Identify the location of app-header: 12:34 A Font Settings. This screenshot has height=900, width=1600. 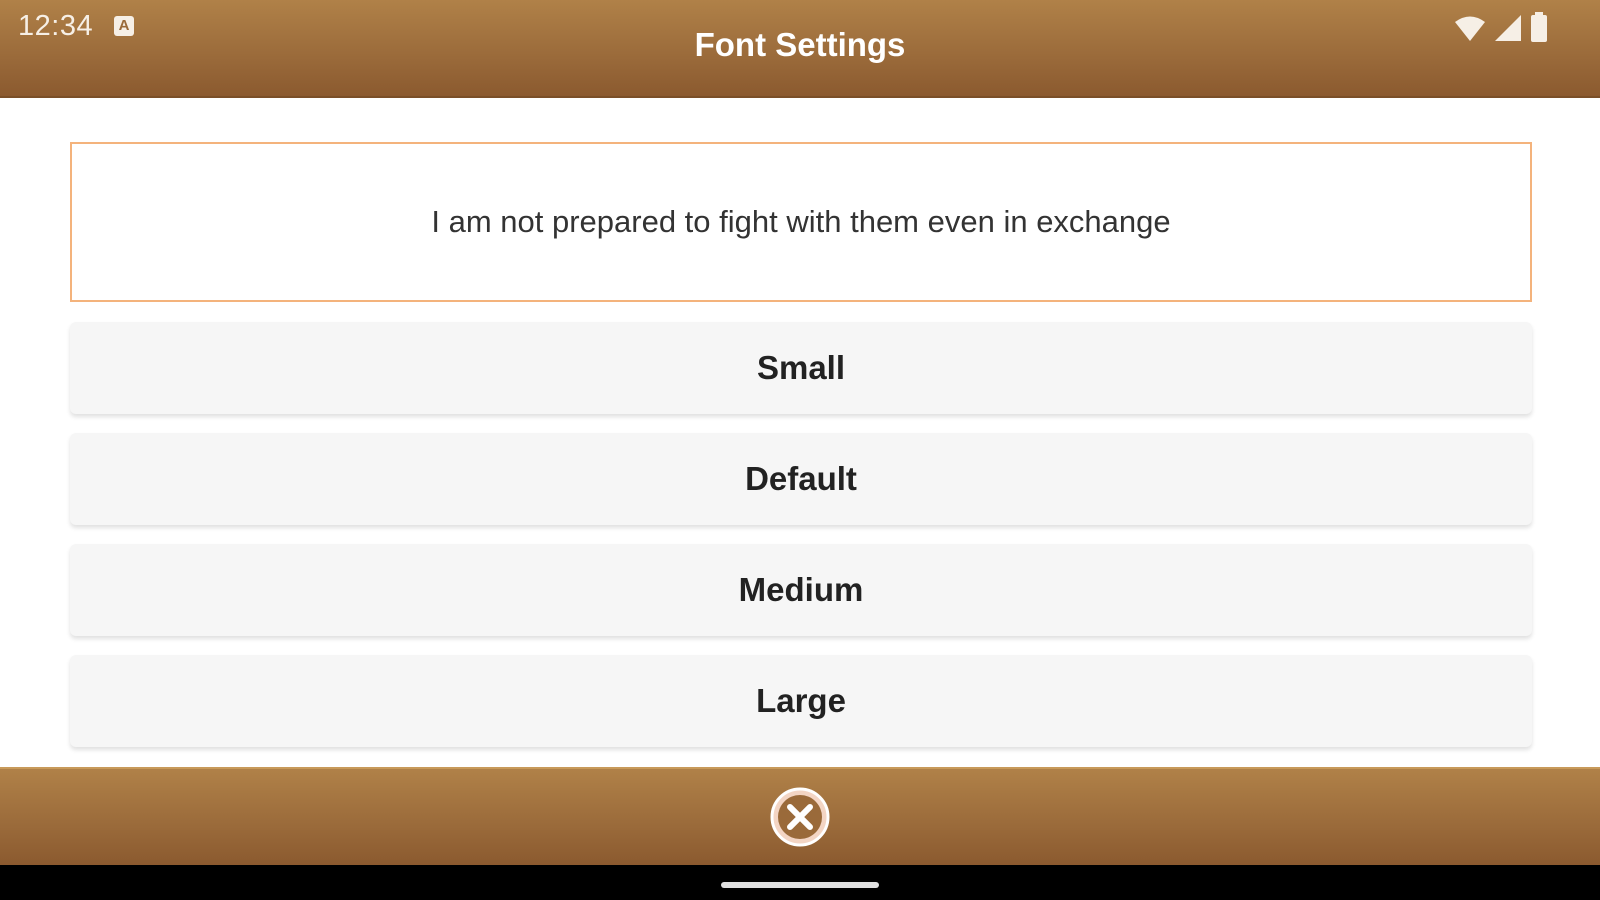
(800, 49).